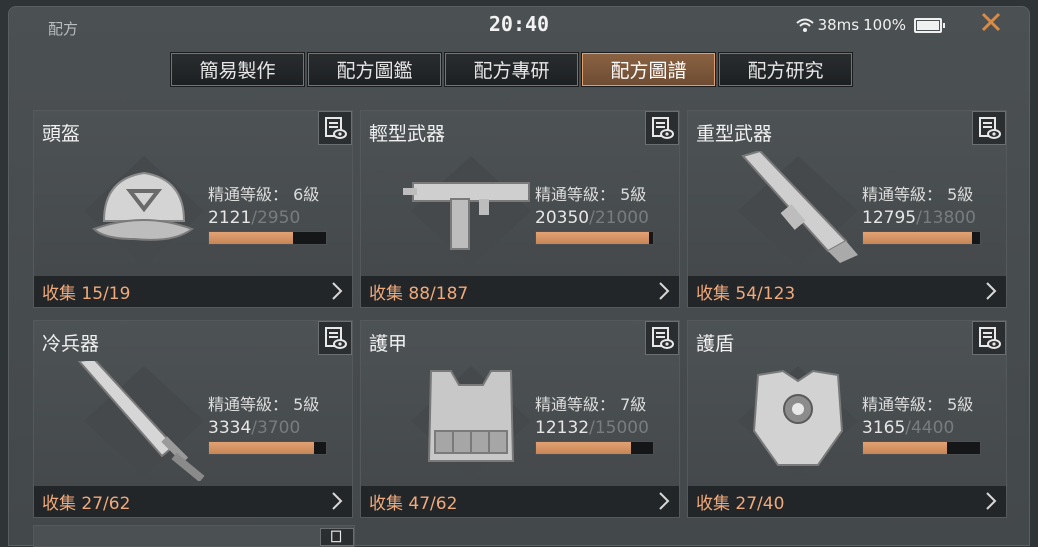  Describe the element at coordinates (194, 536) in the screenshot. I see `category-card-partial` at that location.